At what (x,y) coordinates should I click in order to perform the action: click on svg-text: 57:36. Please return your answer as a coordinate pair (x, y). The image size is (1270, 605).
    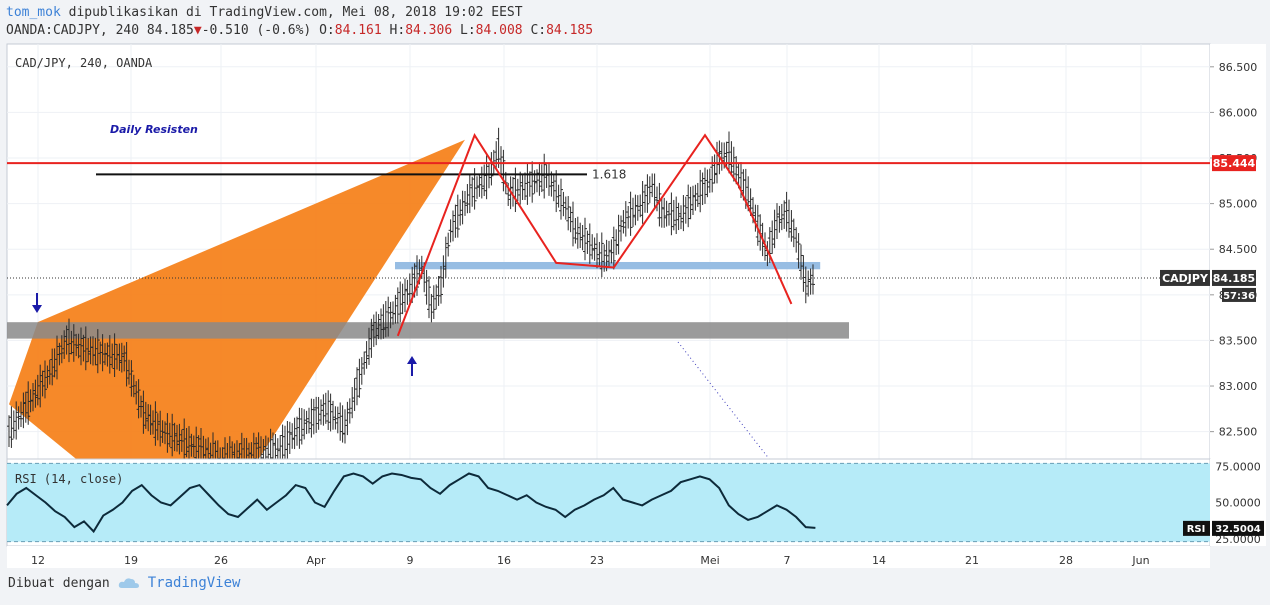
    Looking at the image, I should click on (1239, 296).